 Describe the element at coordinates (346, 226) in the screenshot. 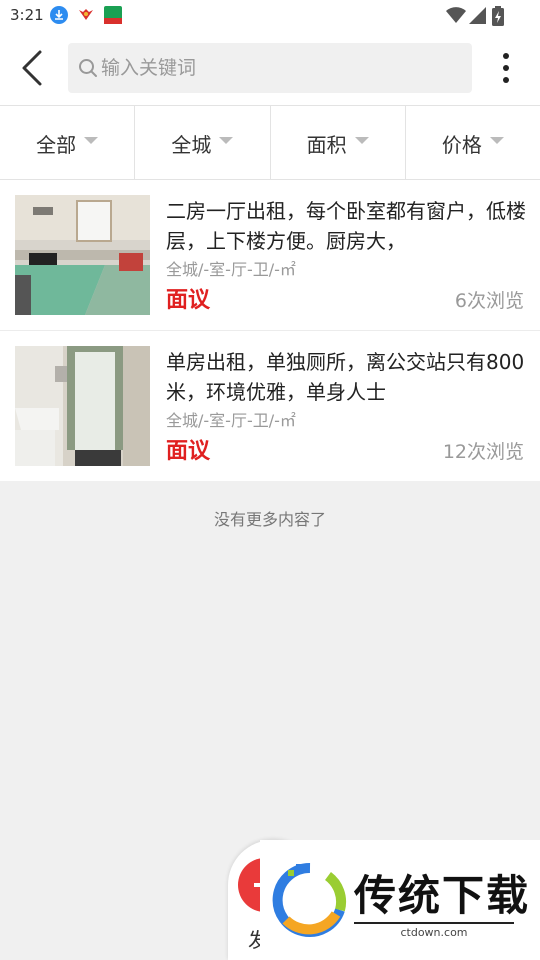

I see `listing-title: 二房一厅出租，每个卧室都有窗户，低楼层，上下楼方便。厨房大，` at that location.